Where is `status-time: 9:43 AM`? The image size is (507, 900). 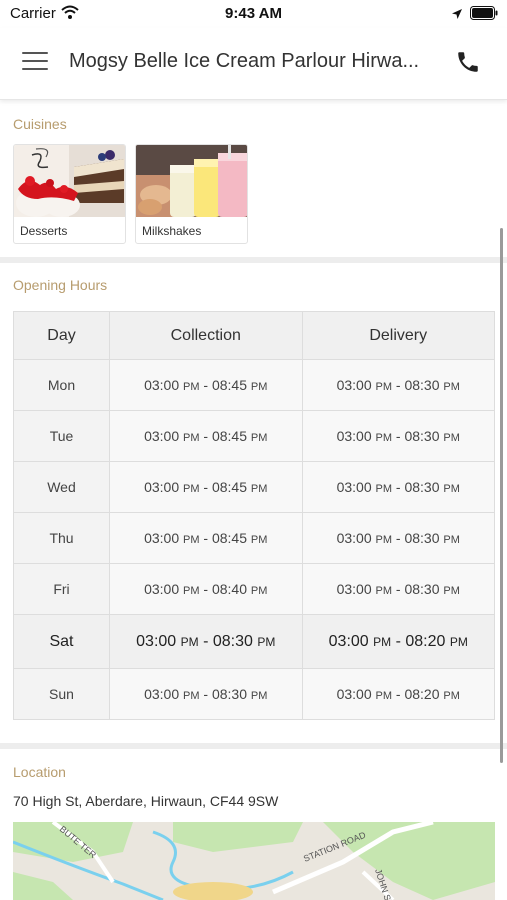
status-time: 9:43 AM is located at coordinates (253, 13).